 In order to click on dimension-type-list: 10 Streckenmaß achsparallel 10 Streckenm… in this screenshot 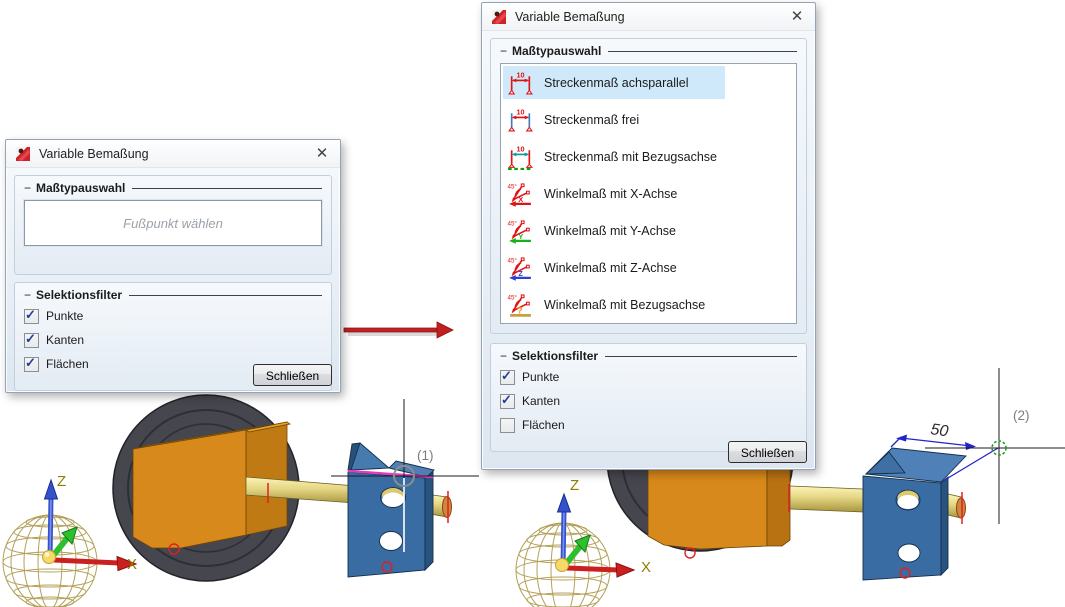, I will do `click(648, 193)`.